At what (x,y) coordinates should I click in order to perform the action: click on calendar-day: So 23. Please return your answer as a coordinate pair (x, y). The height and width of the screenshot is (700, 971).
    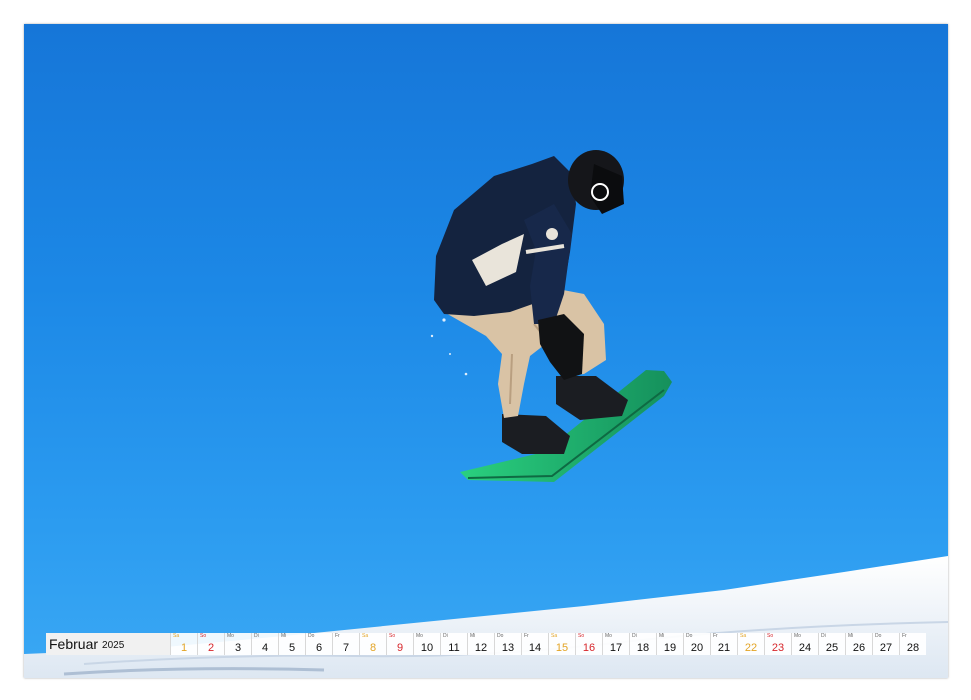
    Looking at the image, I should click on (777, 644).